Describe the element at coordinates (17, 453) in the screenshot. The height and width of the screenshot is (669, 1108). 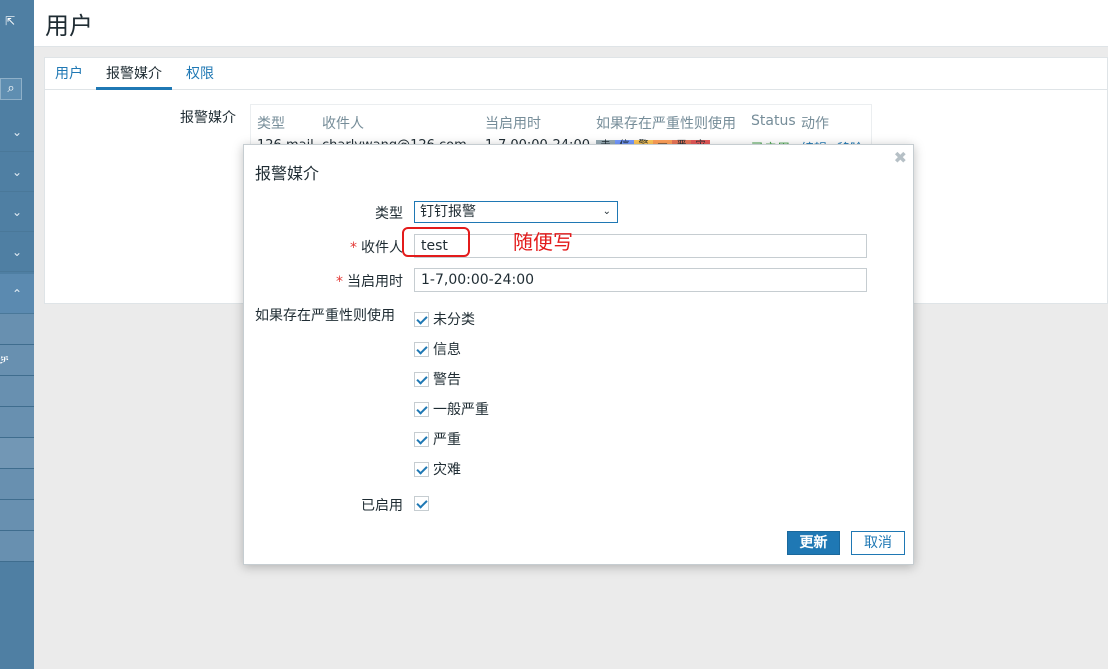
I see `sidebar-subitem-active` at that location.